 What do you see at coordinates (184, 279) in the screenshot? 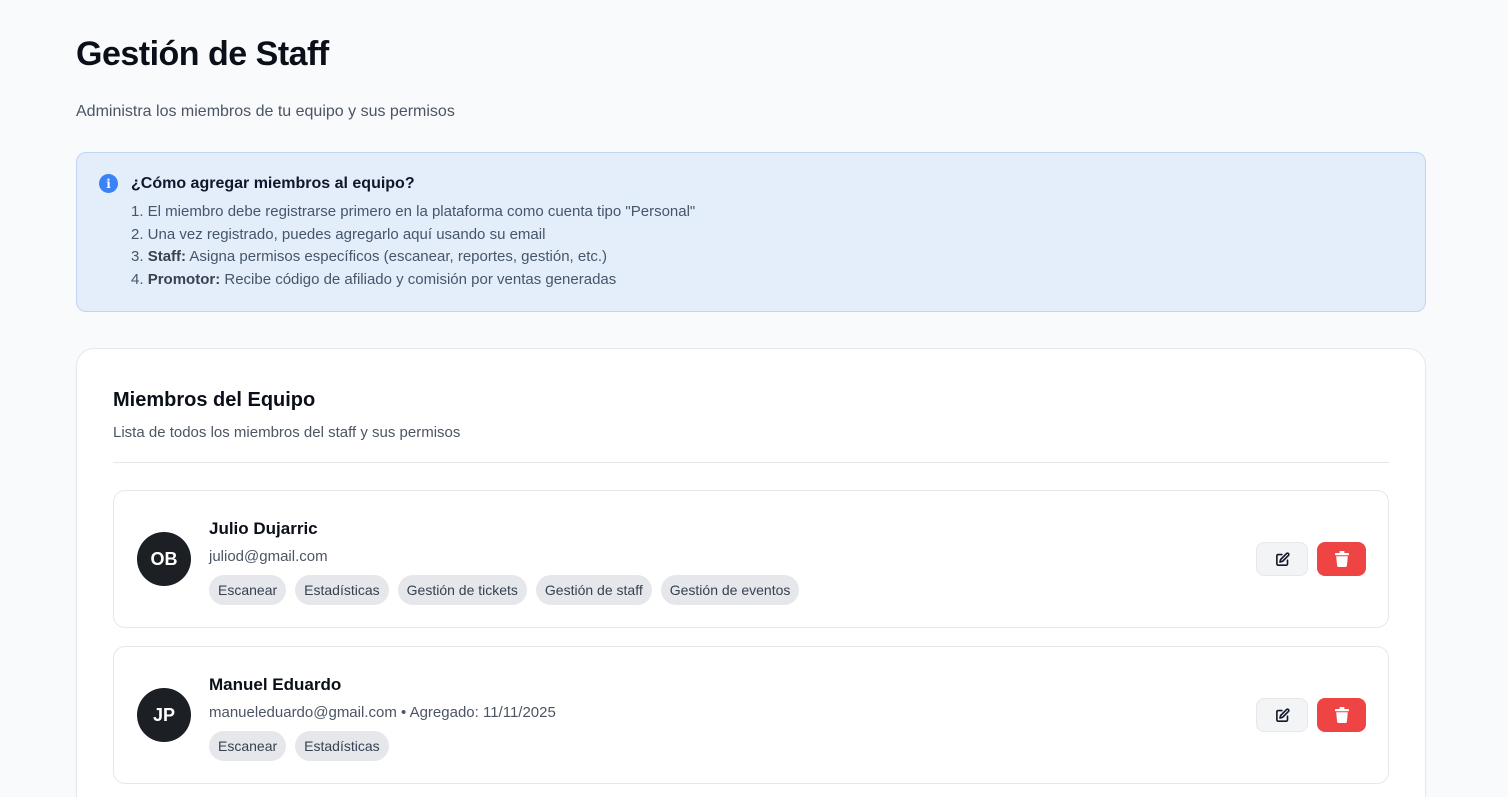
I see `info-step-4-label: Promotor:` at bounding box center [184, 279].